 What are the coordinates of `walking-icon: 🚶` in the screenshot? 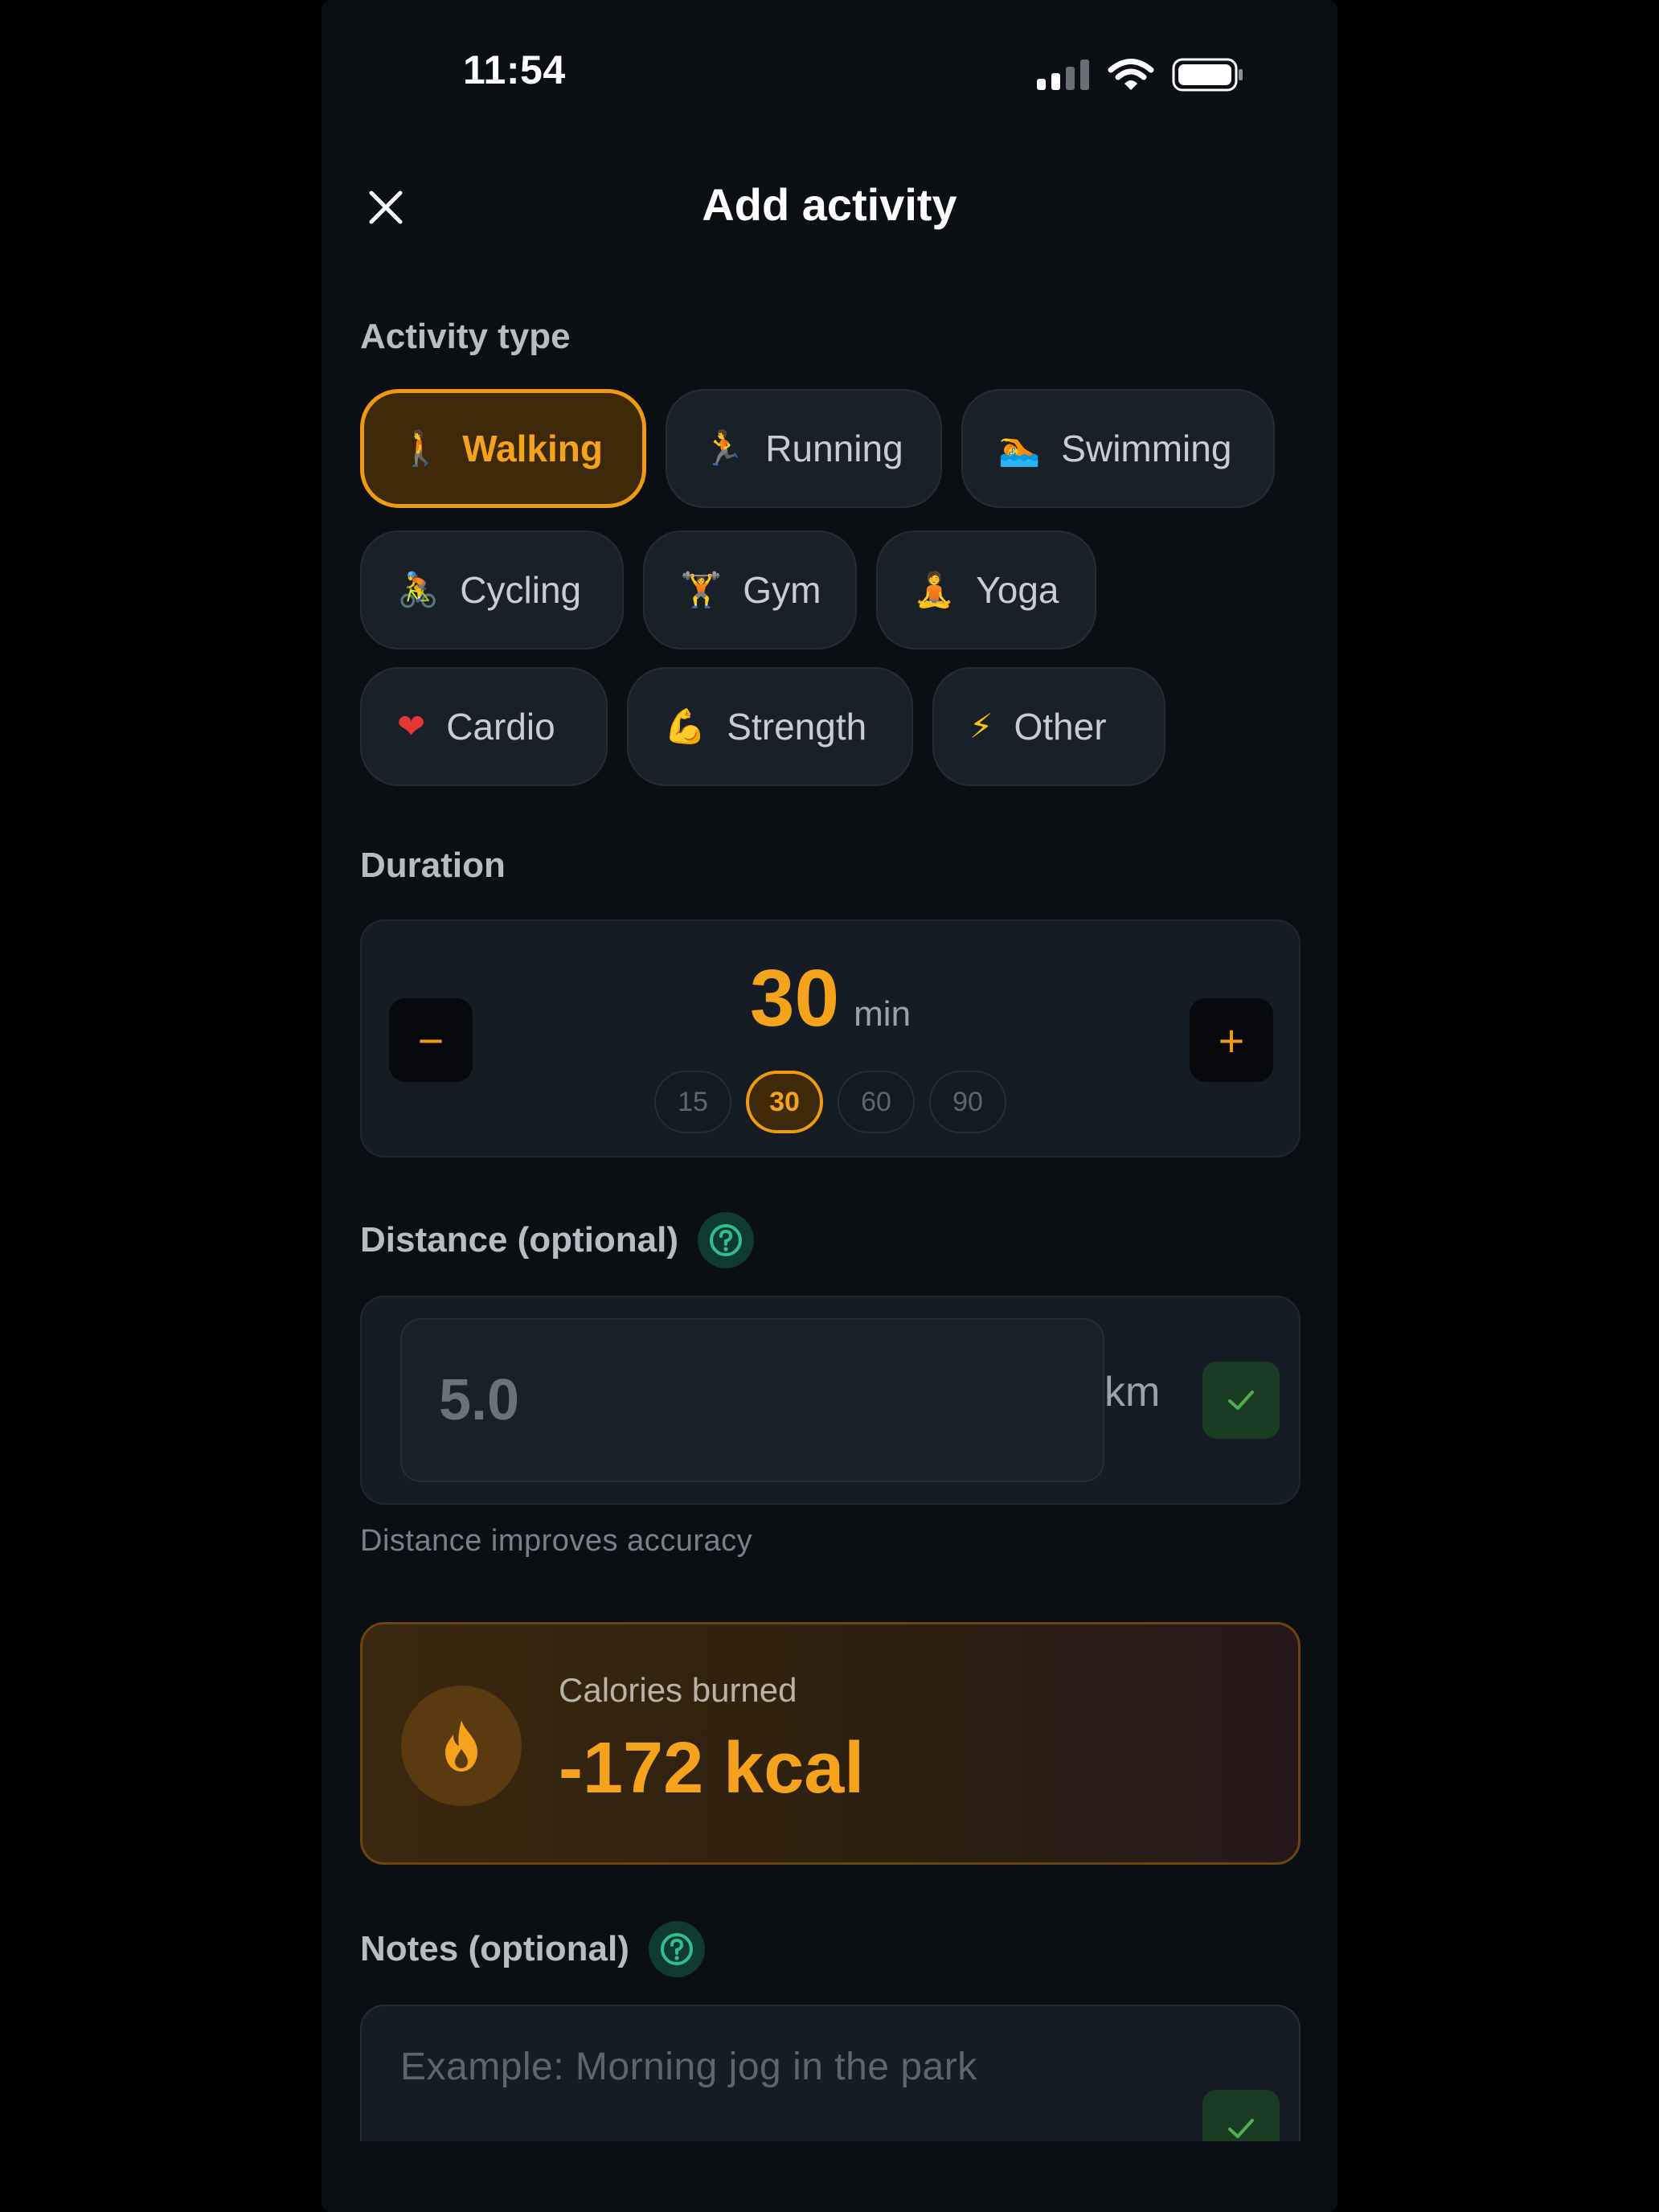 It's located at (421, 448).